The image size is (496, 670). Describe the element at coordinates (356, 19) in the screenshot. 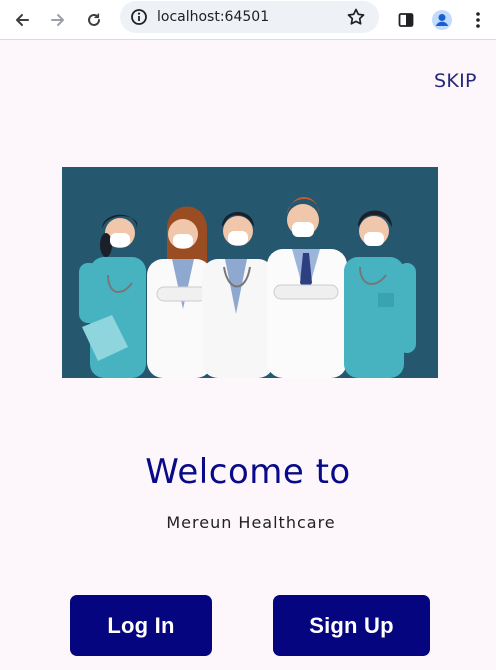

I see `star-icon` at that location.